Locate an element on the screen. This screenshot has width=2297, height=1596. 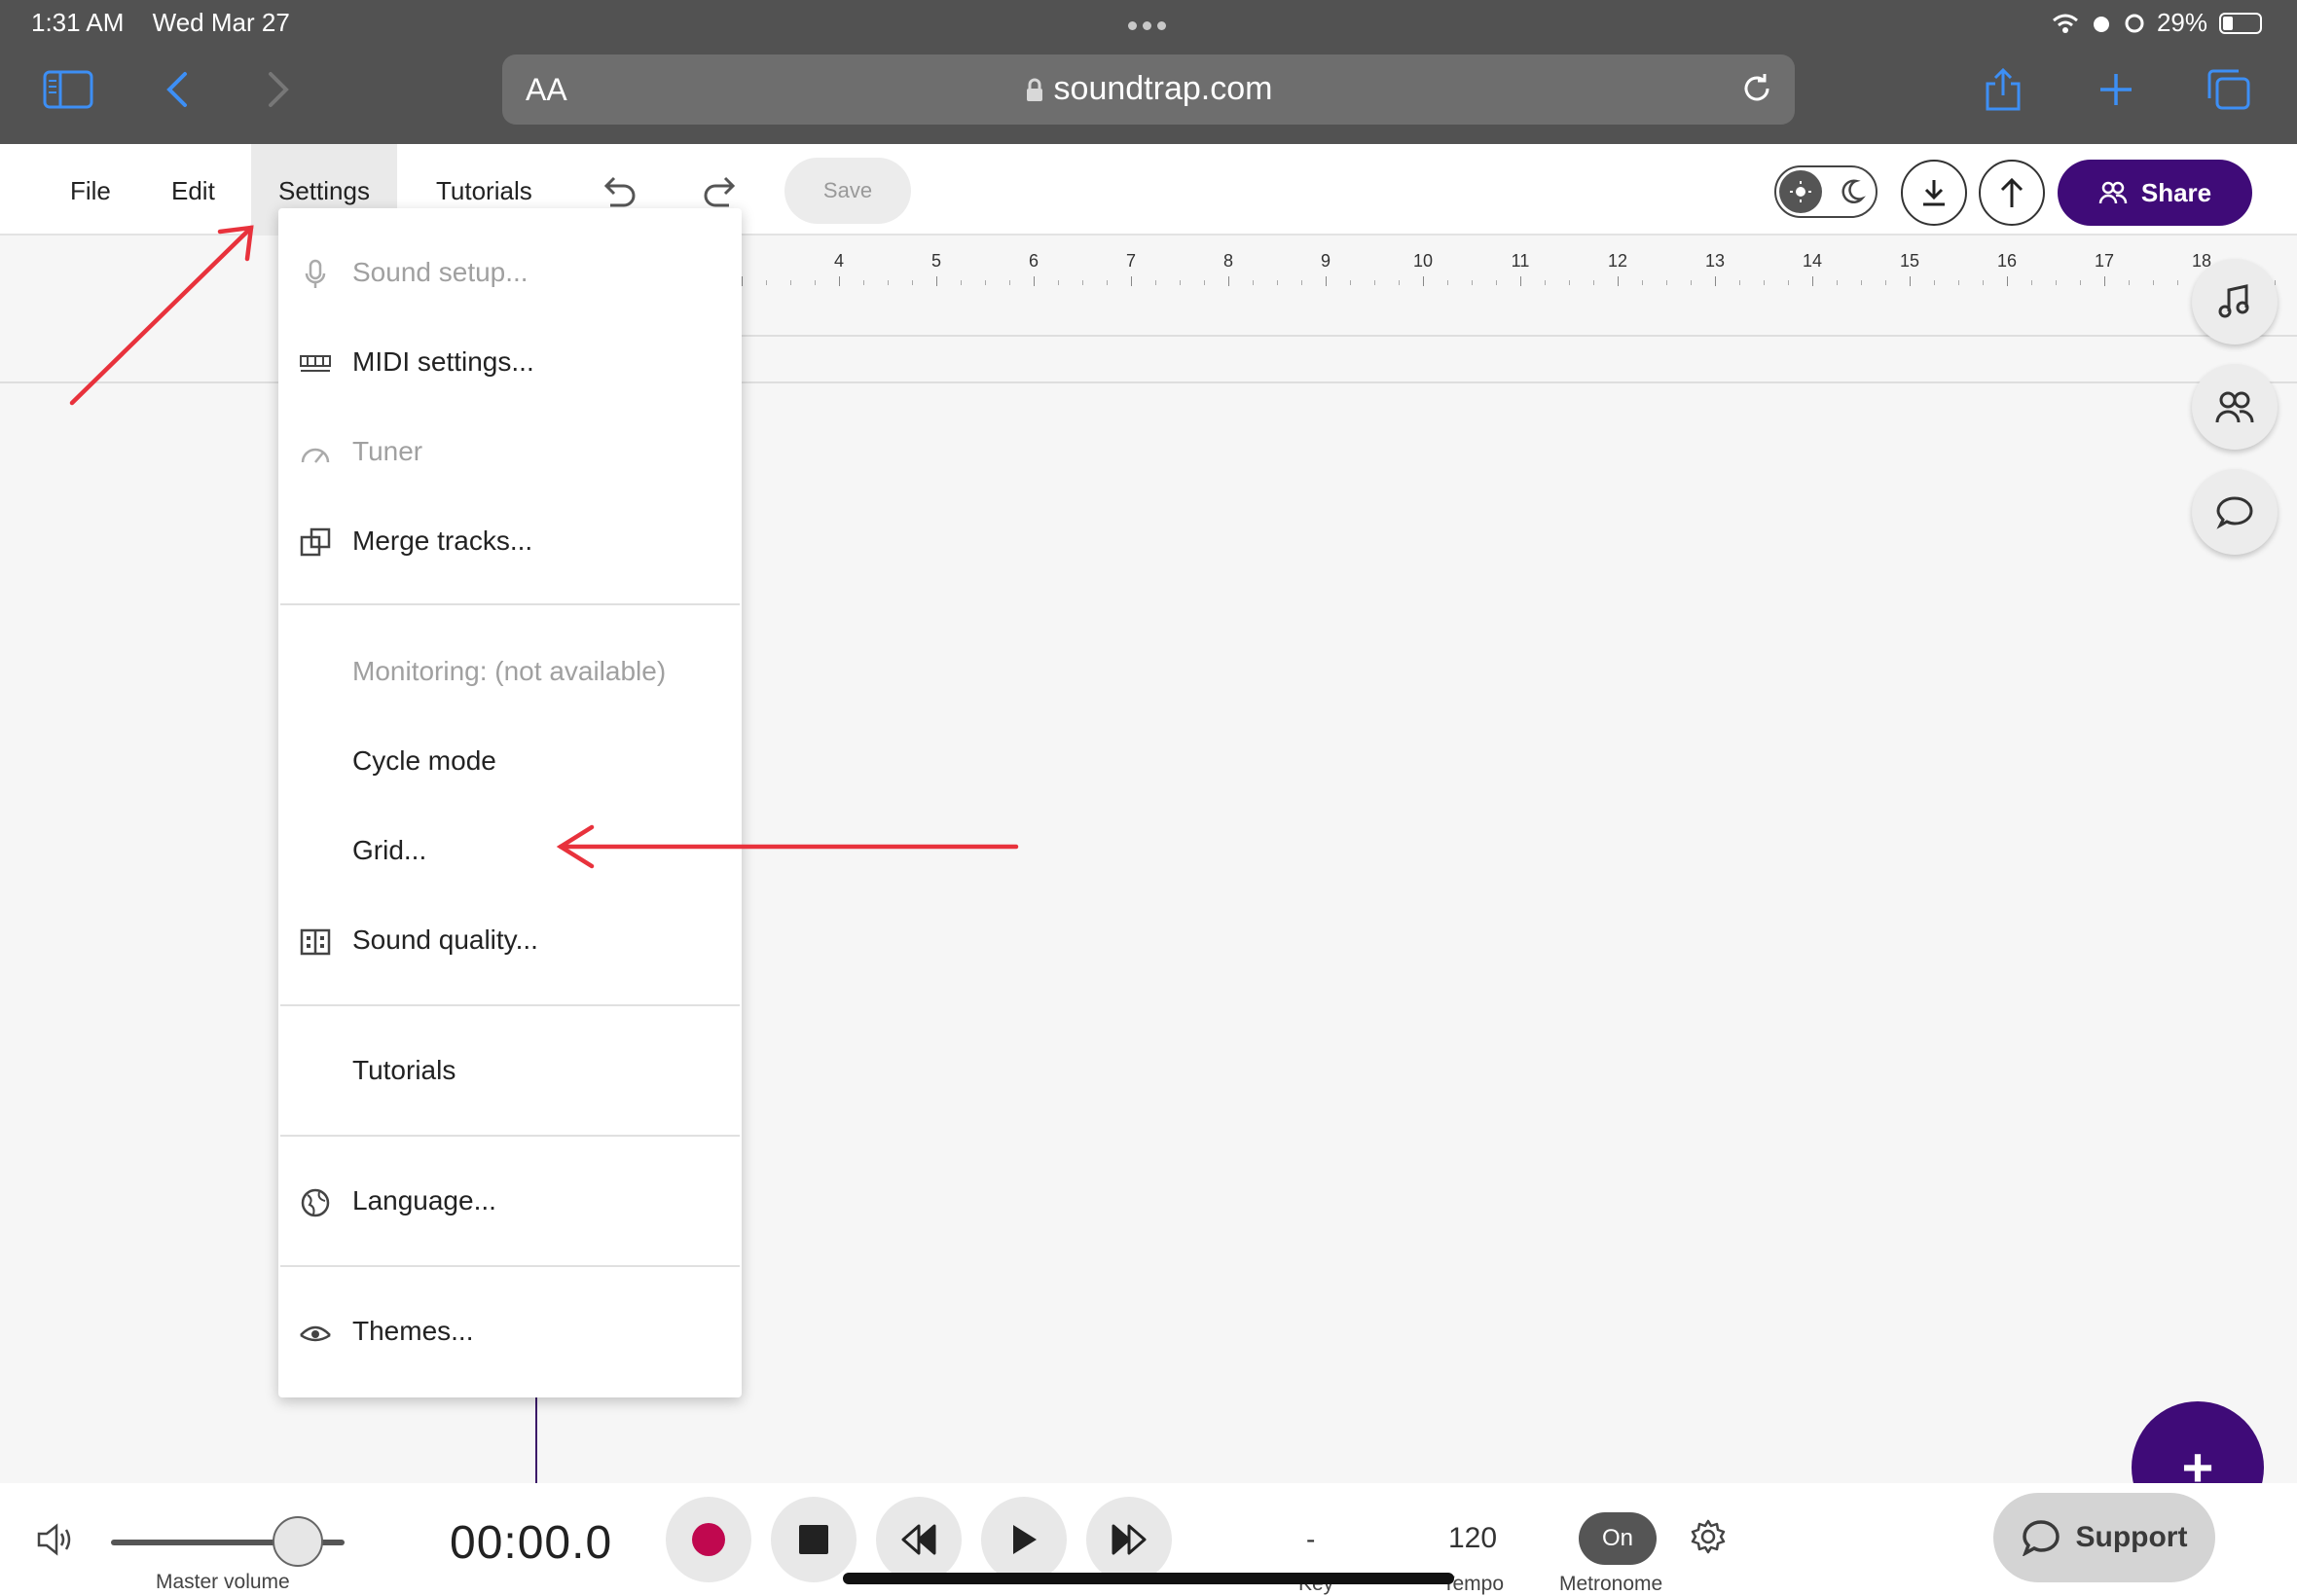
ruler-tick-label: 16 is located at coordinates (2007, 261).